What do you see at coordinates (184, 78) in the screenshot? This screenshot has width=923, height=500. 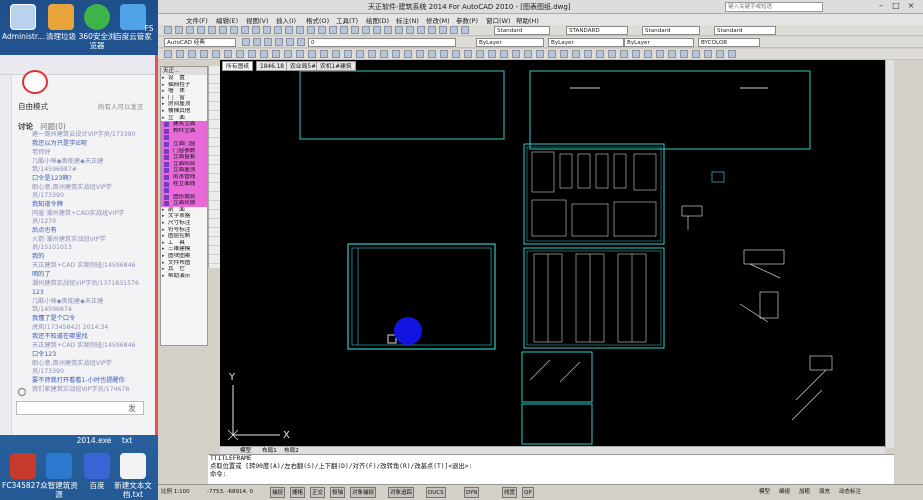 I see `palette-item: 设 置` at bounding box center [184, 78].